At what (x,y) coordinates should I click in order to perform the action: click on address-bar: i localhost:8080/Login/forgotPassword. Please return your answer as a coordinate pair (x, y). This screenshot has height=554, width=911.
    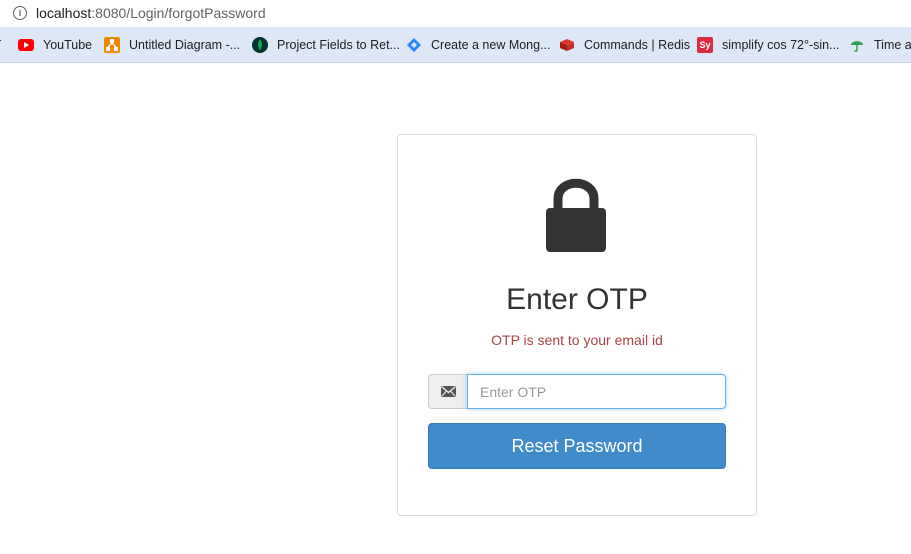
    Looking at the image, I should click on (455, 13).